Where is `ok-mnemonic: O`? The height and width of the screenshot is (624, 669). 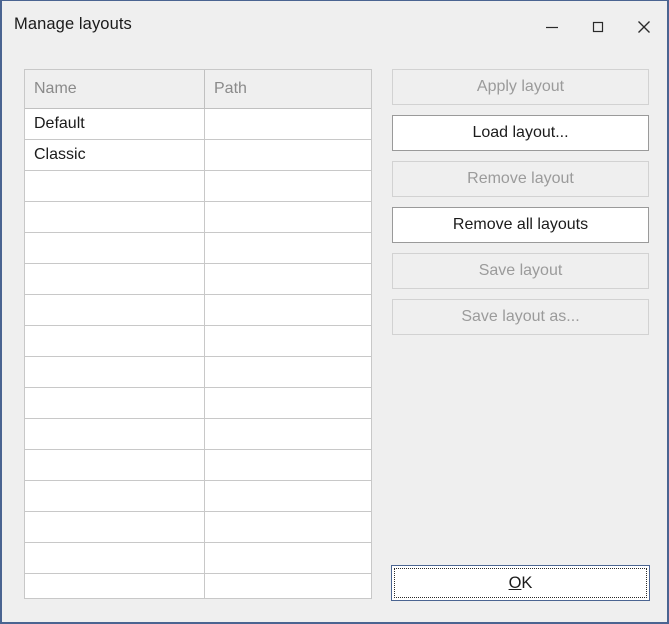
ok-mnemonic: O is located at coordinates (515, 582).